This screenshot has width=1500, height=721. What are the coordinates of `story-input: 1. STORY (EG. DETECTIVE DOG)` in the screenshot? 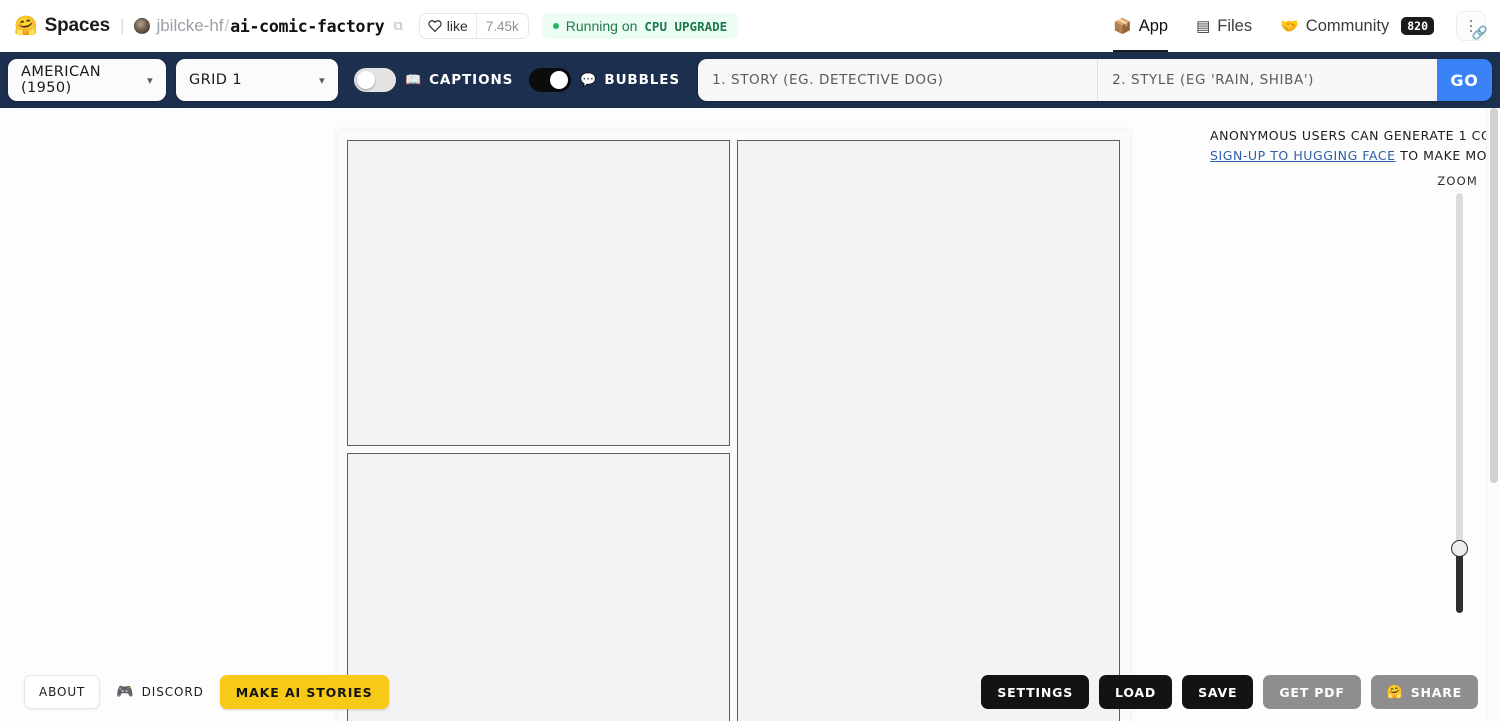 It's located at (898, 80).